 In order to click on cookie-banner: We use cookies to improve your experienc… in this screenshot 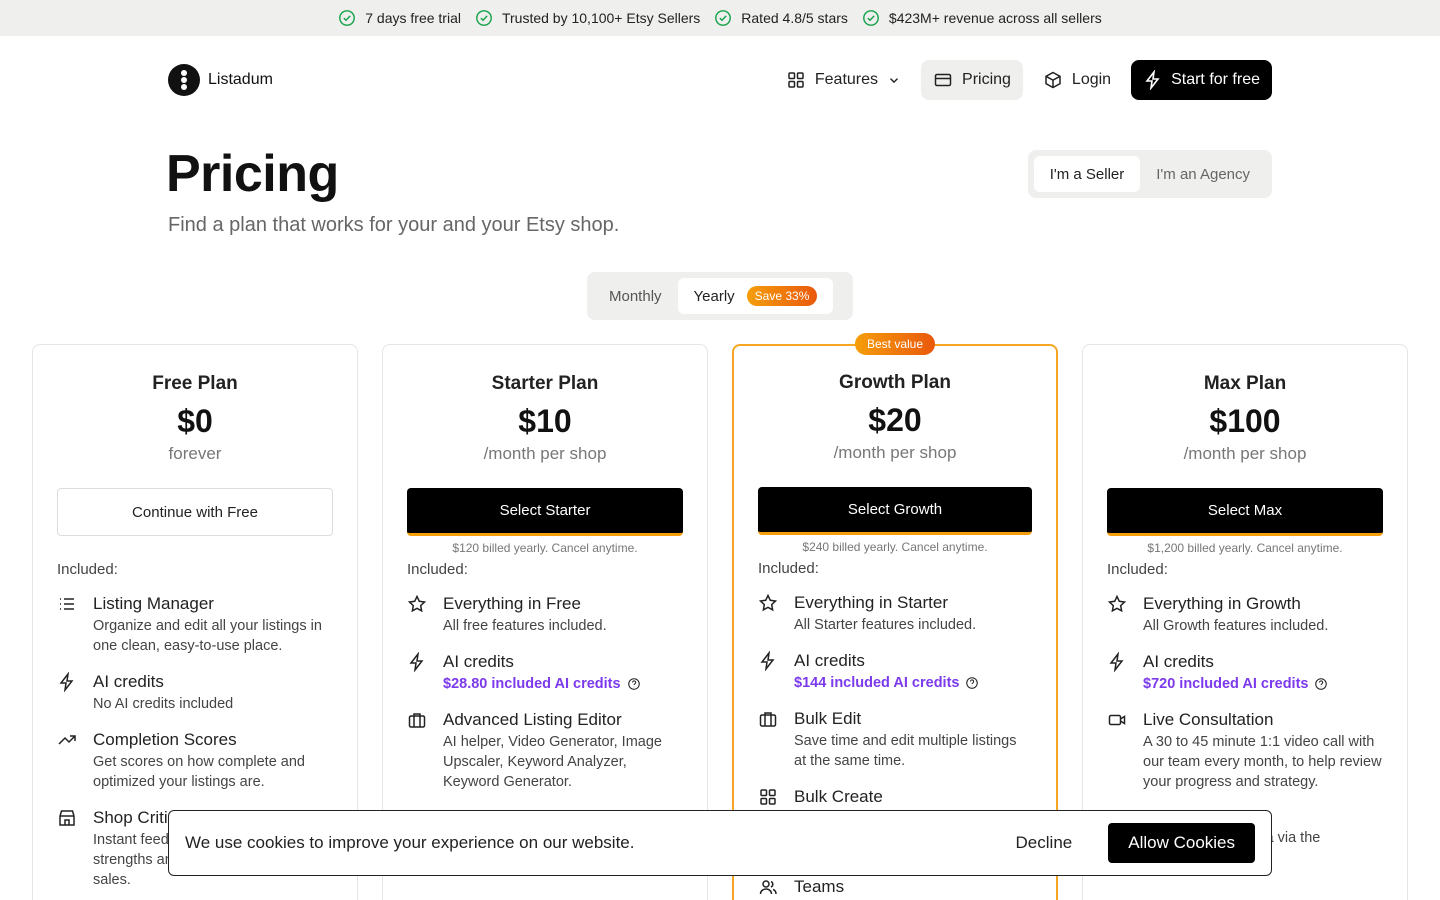, I will do `click(720, 843)`.